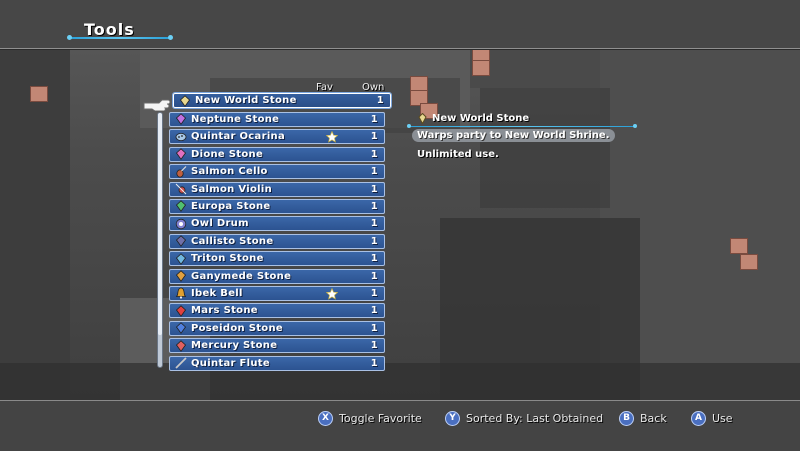 Image resolution: width=800 pixels, height=451 pixels. I want to click on ocarina-icon, so click(181, 137).